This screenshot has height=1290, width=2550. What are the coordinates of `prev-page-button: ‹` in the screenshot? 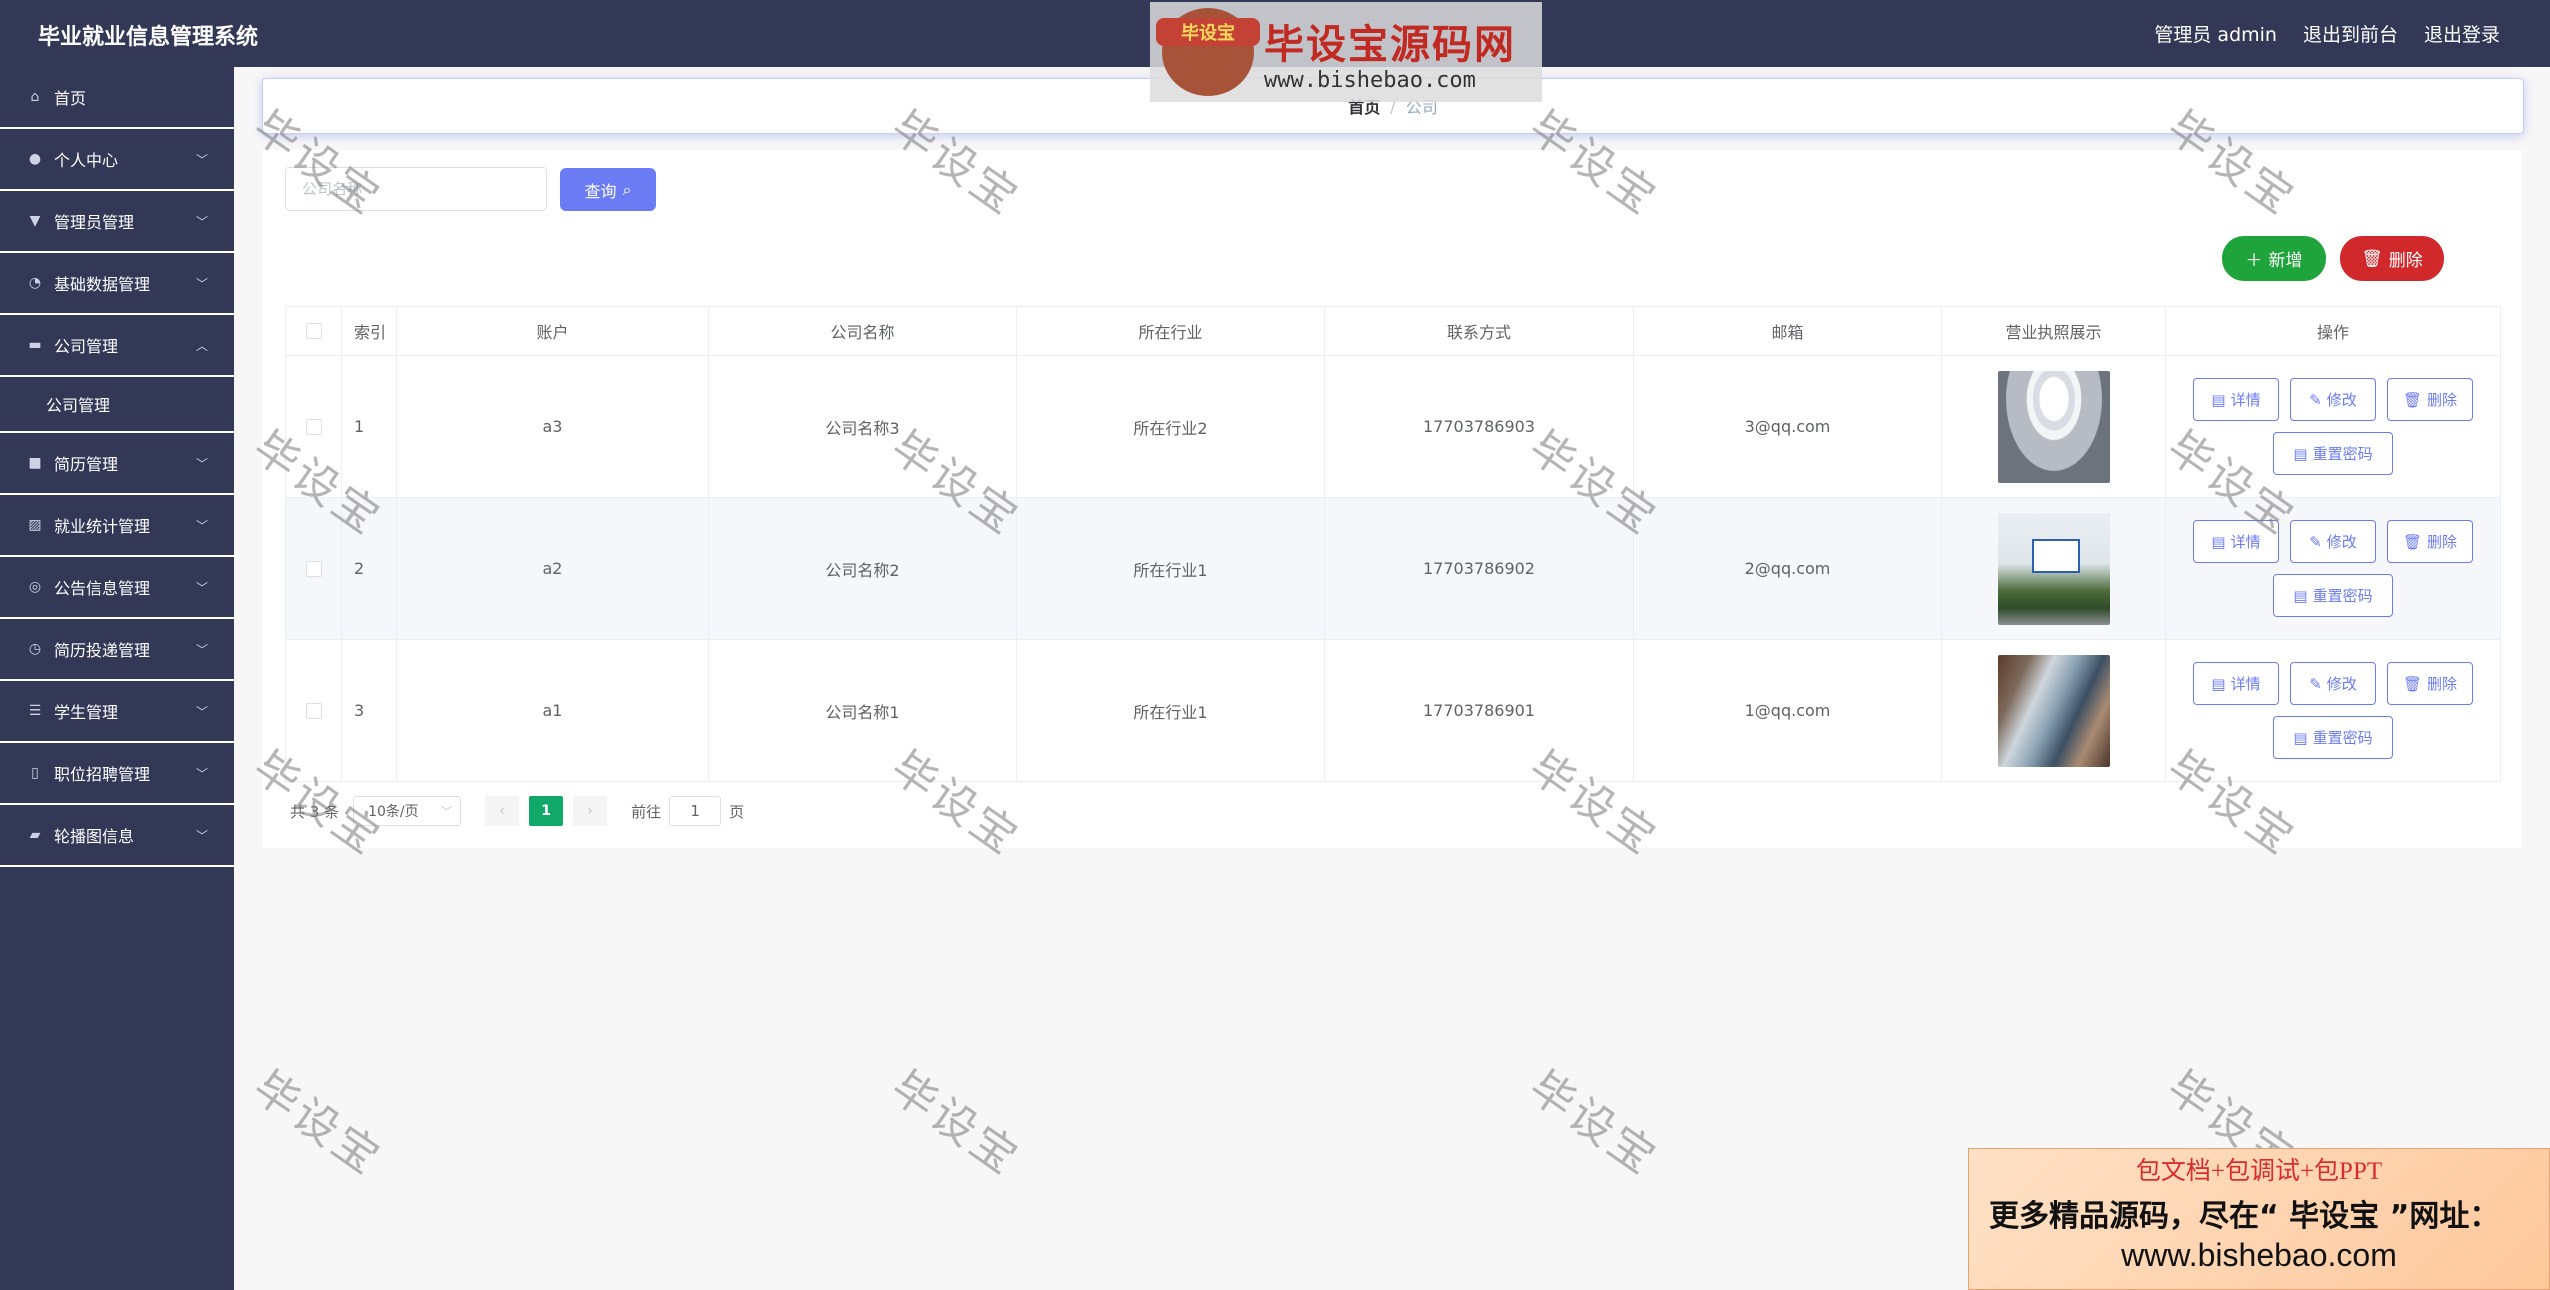 It's located at (502, 811).